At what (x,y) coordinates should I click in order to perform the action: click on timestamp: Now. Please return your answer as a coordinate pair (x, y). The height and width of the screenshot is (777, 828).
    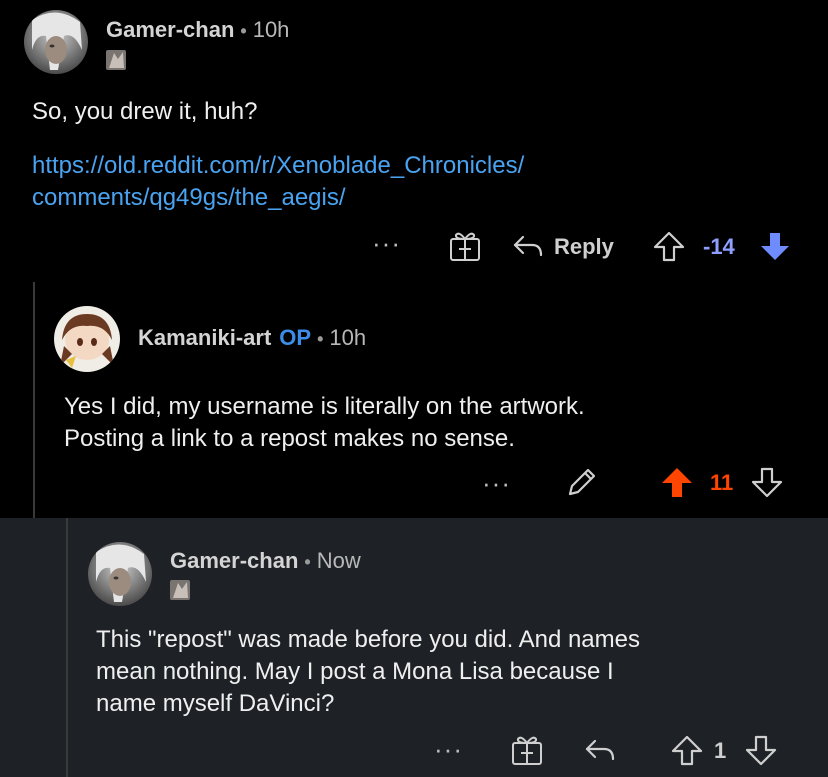
    Looking at the image, I should click on (338, 560).